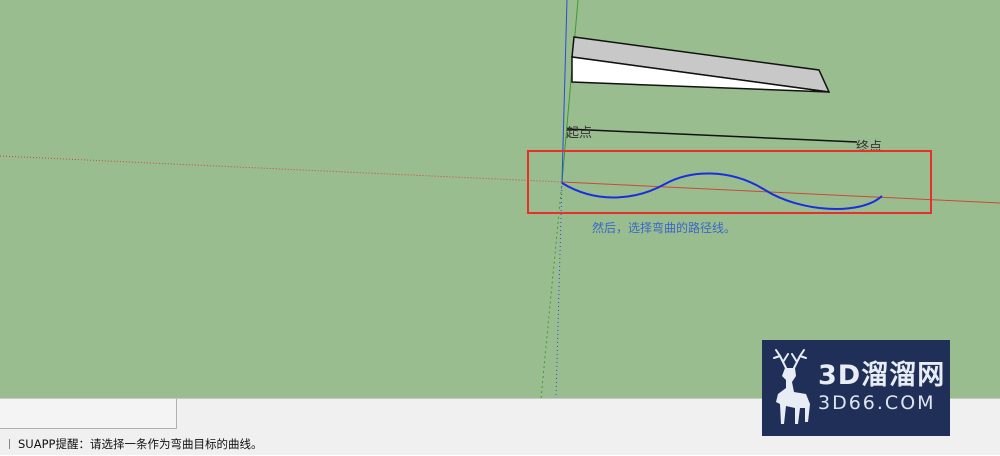  I want to click on blue-axis-dotted, so click(559, 289).